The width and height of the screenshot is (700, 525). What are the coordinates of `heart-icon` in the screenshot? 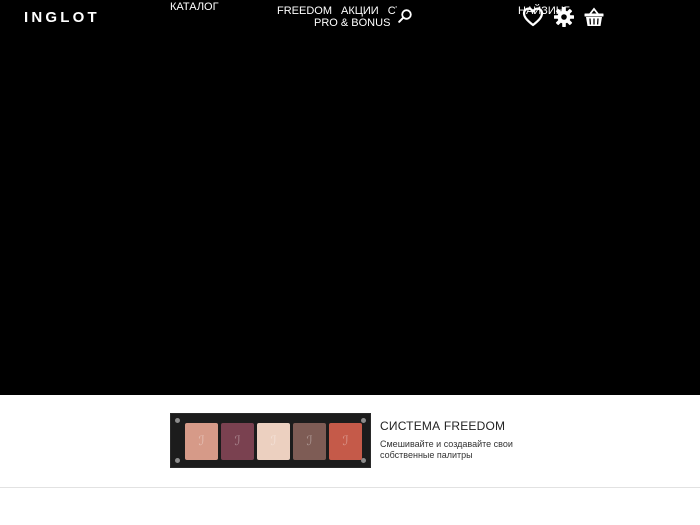 It's located at (533, 17).